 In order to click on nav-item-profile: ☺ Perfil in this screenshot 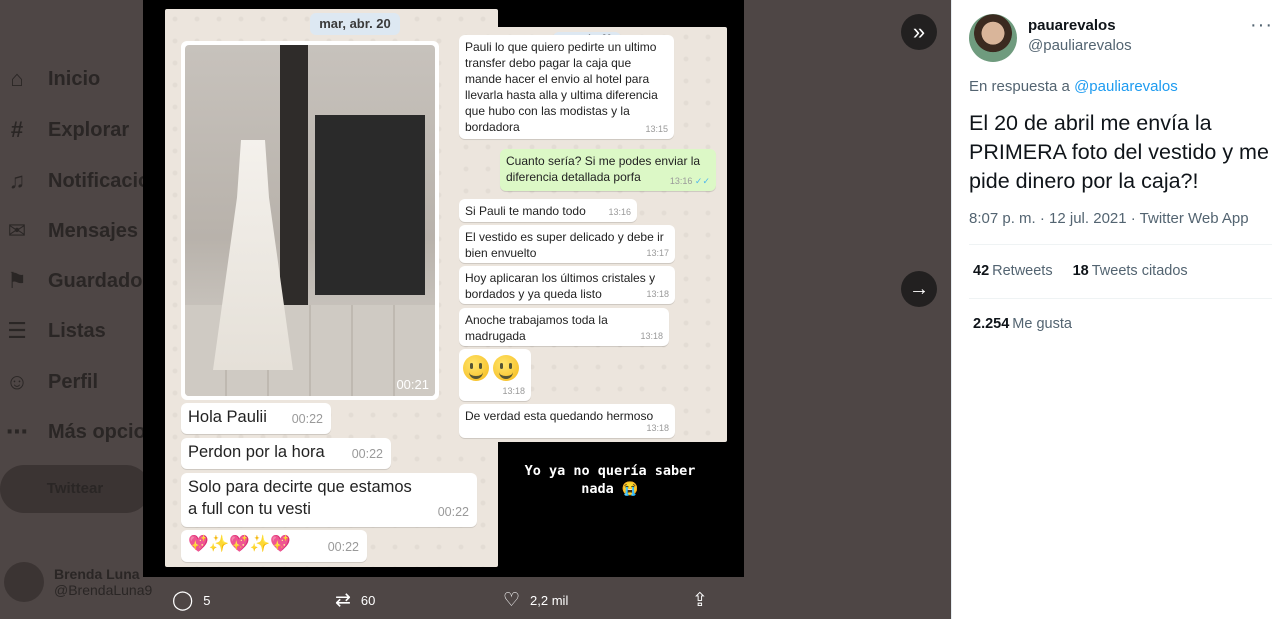, I will do `click(52, 381)`.